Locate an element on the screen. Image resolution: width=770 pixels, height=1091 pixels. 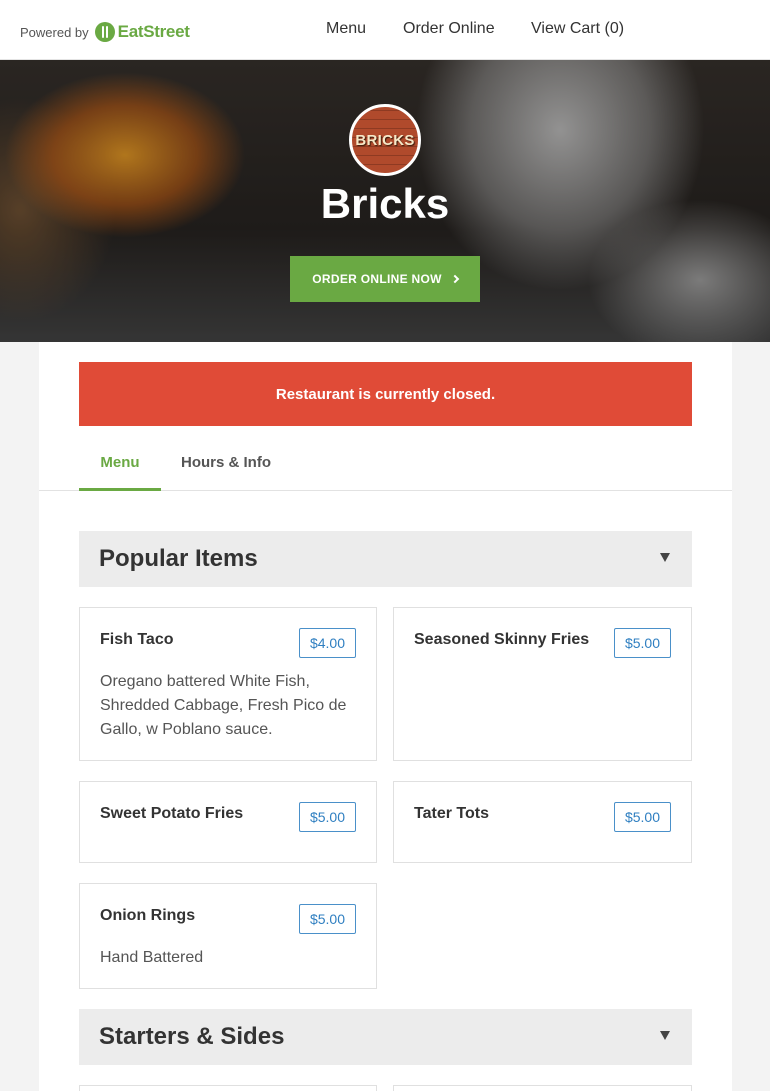
restaurant-name: Bricks is located at coordinates (385, 203).